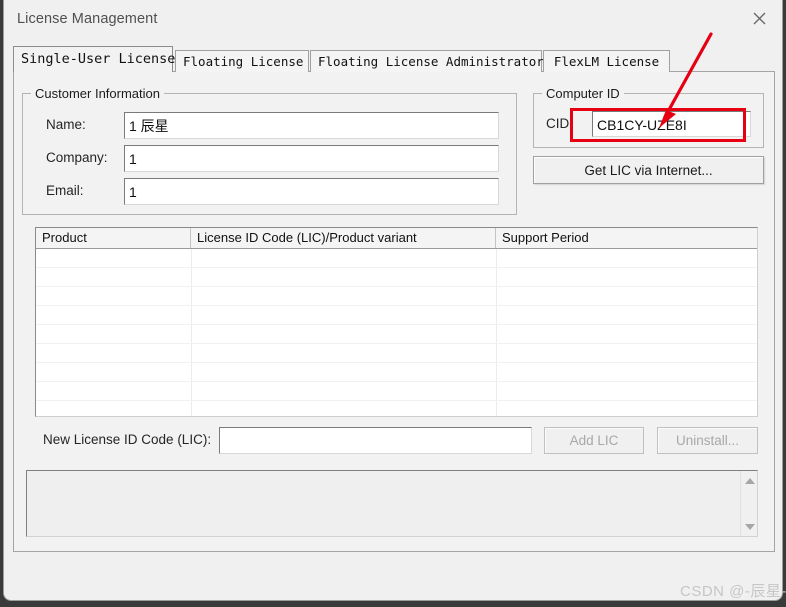  Describe the element at coordinates (749, 526) in the screenshot. I see `triangle-down-icon` at that location.